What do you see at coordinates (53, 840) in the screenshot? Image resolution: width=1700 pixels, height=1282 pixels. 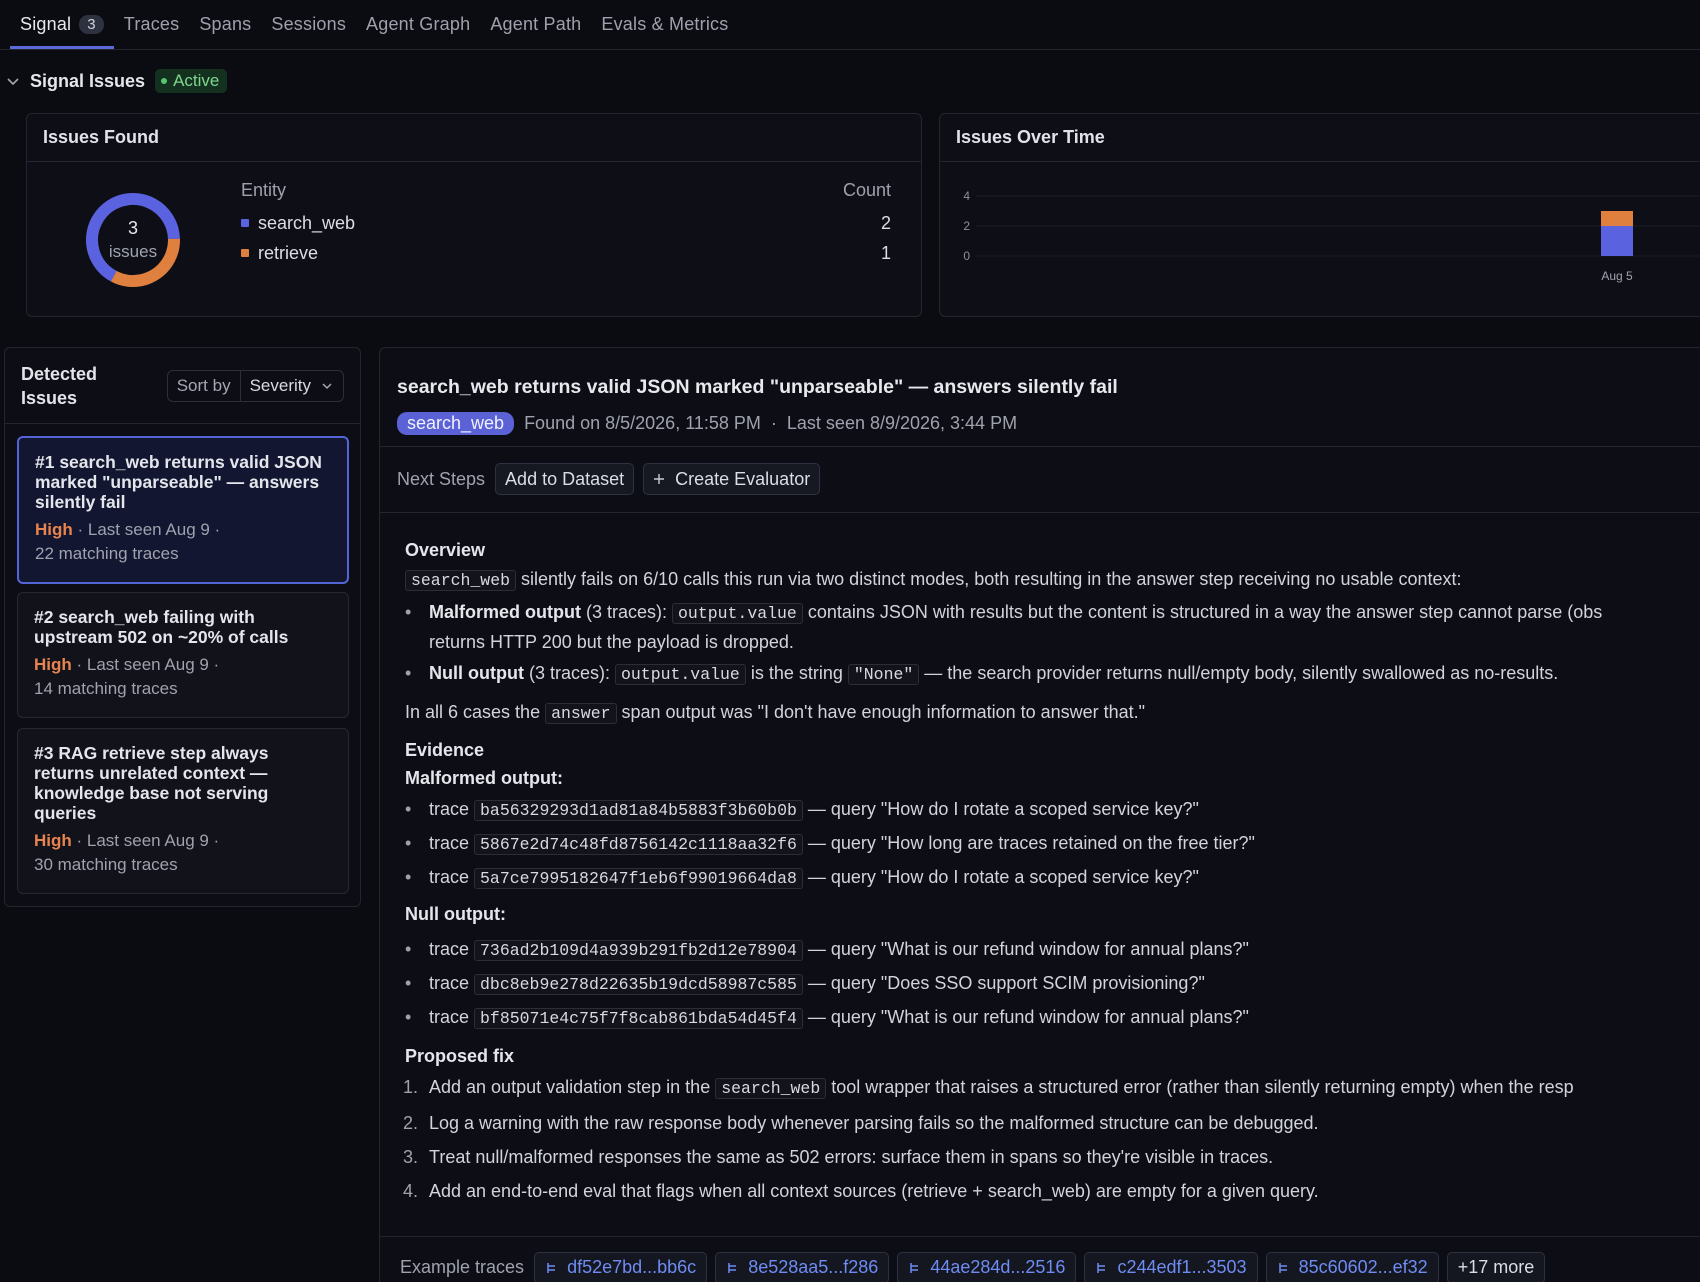 I see `severity-label: High` at bounding box center [53, 840].